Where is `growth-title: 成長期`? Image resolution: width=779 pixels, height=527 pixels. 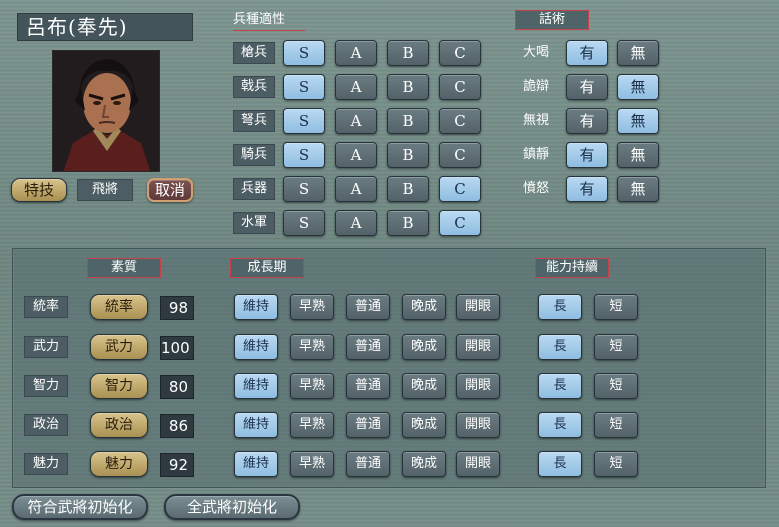
growth-title: 成長期 is located at coordinates (267, 268).